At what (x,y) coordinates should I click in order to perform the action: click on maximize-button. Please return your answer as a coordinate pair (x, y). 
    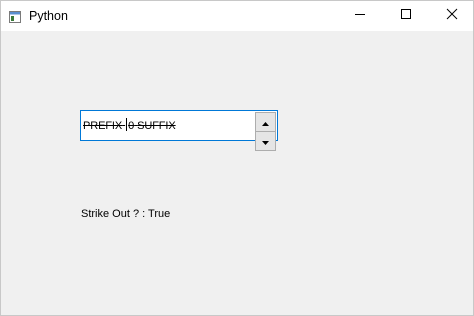
    Looking at the image, I should click on (406, 16).